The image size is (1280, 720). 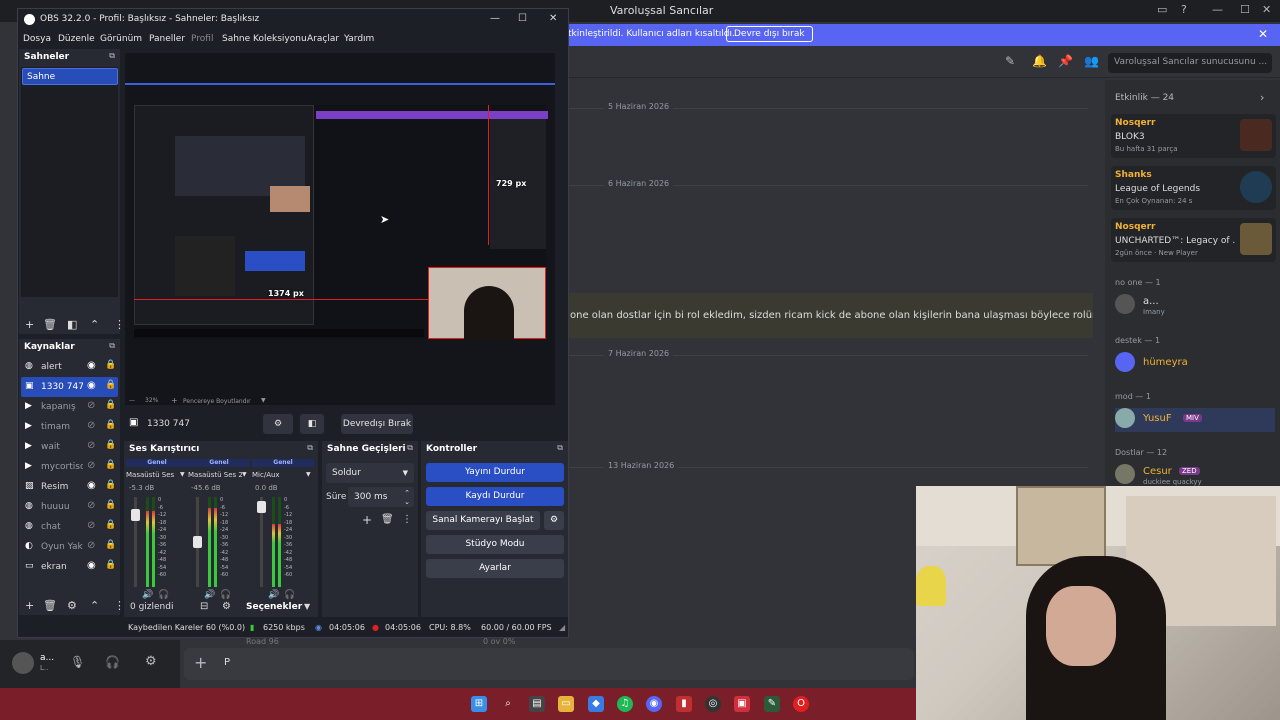 I want to click on dropbox-icon: ◆, so click(x=596, y=704).